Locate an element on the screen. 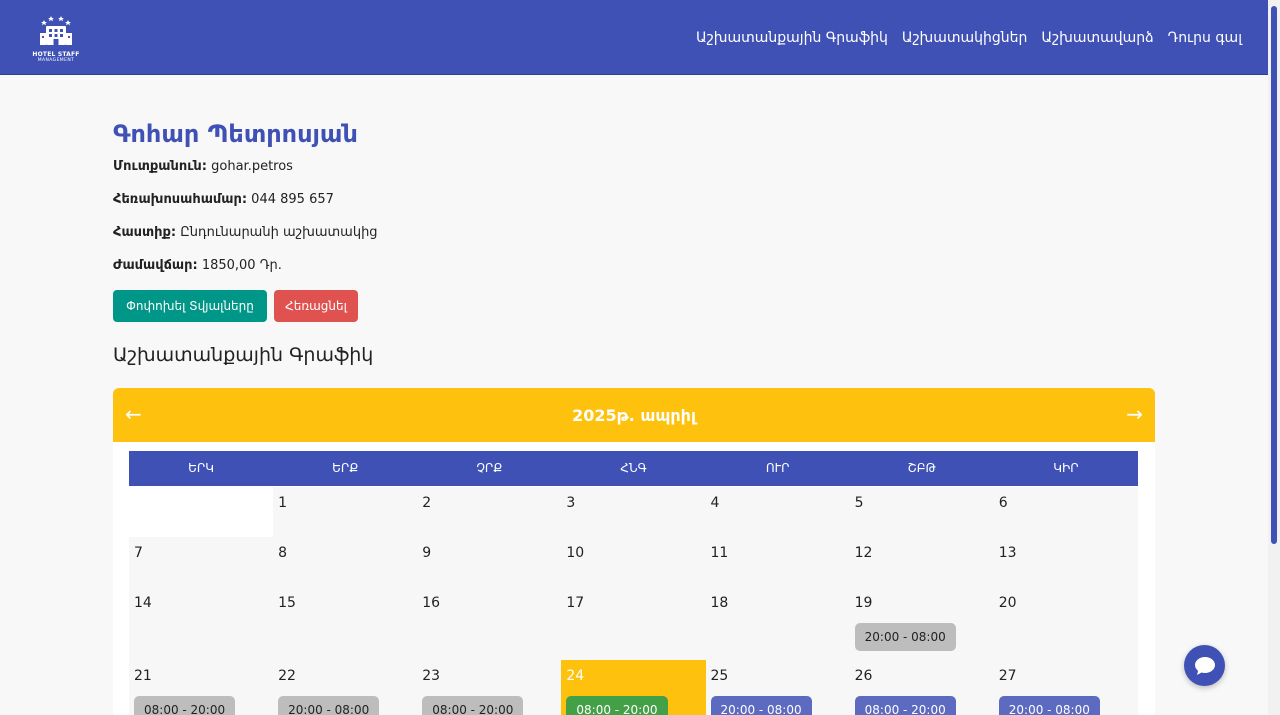 Image resolution: width=1280 pixels, height=715 pixels. weekday-label: ԵՐՔ is located at coordinates (345, 468).